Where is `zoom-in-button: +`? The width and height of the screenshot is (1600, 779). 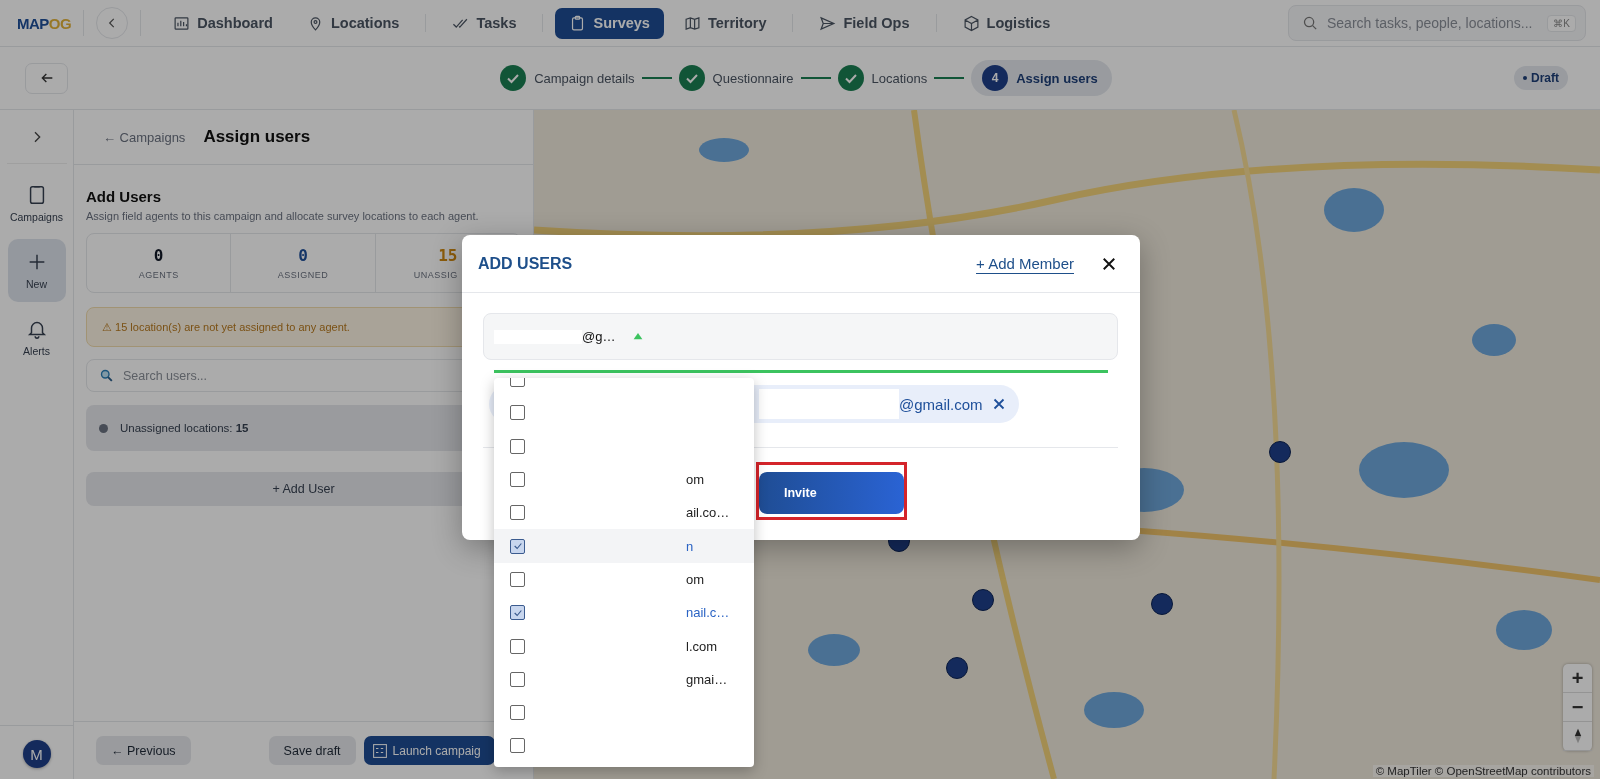
zoom-in-button: + is located at coordinates (1577, 678).